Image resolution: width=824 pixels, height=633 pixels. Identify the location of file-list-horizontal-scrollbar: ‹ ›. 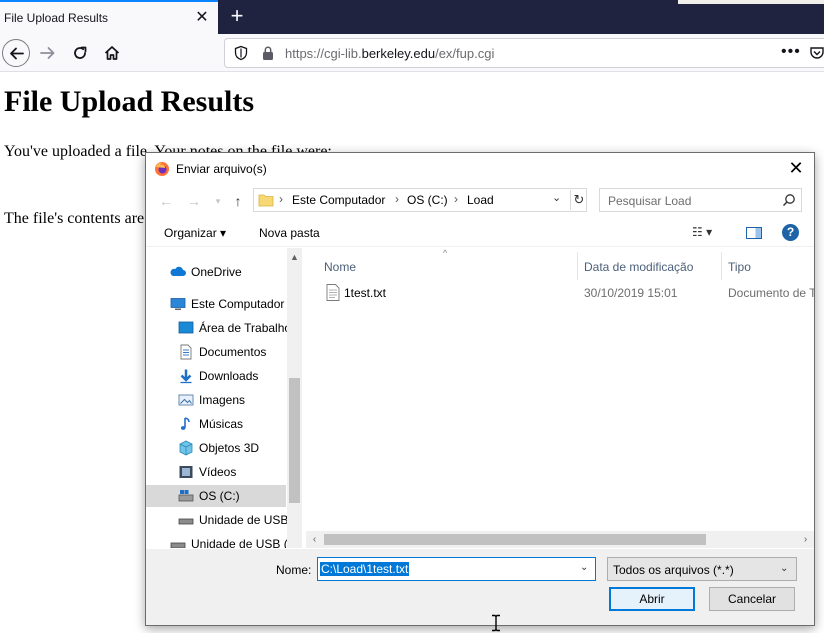
(560, 539).